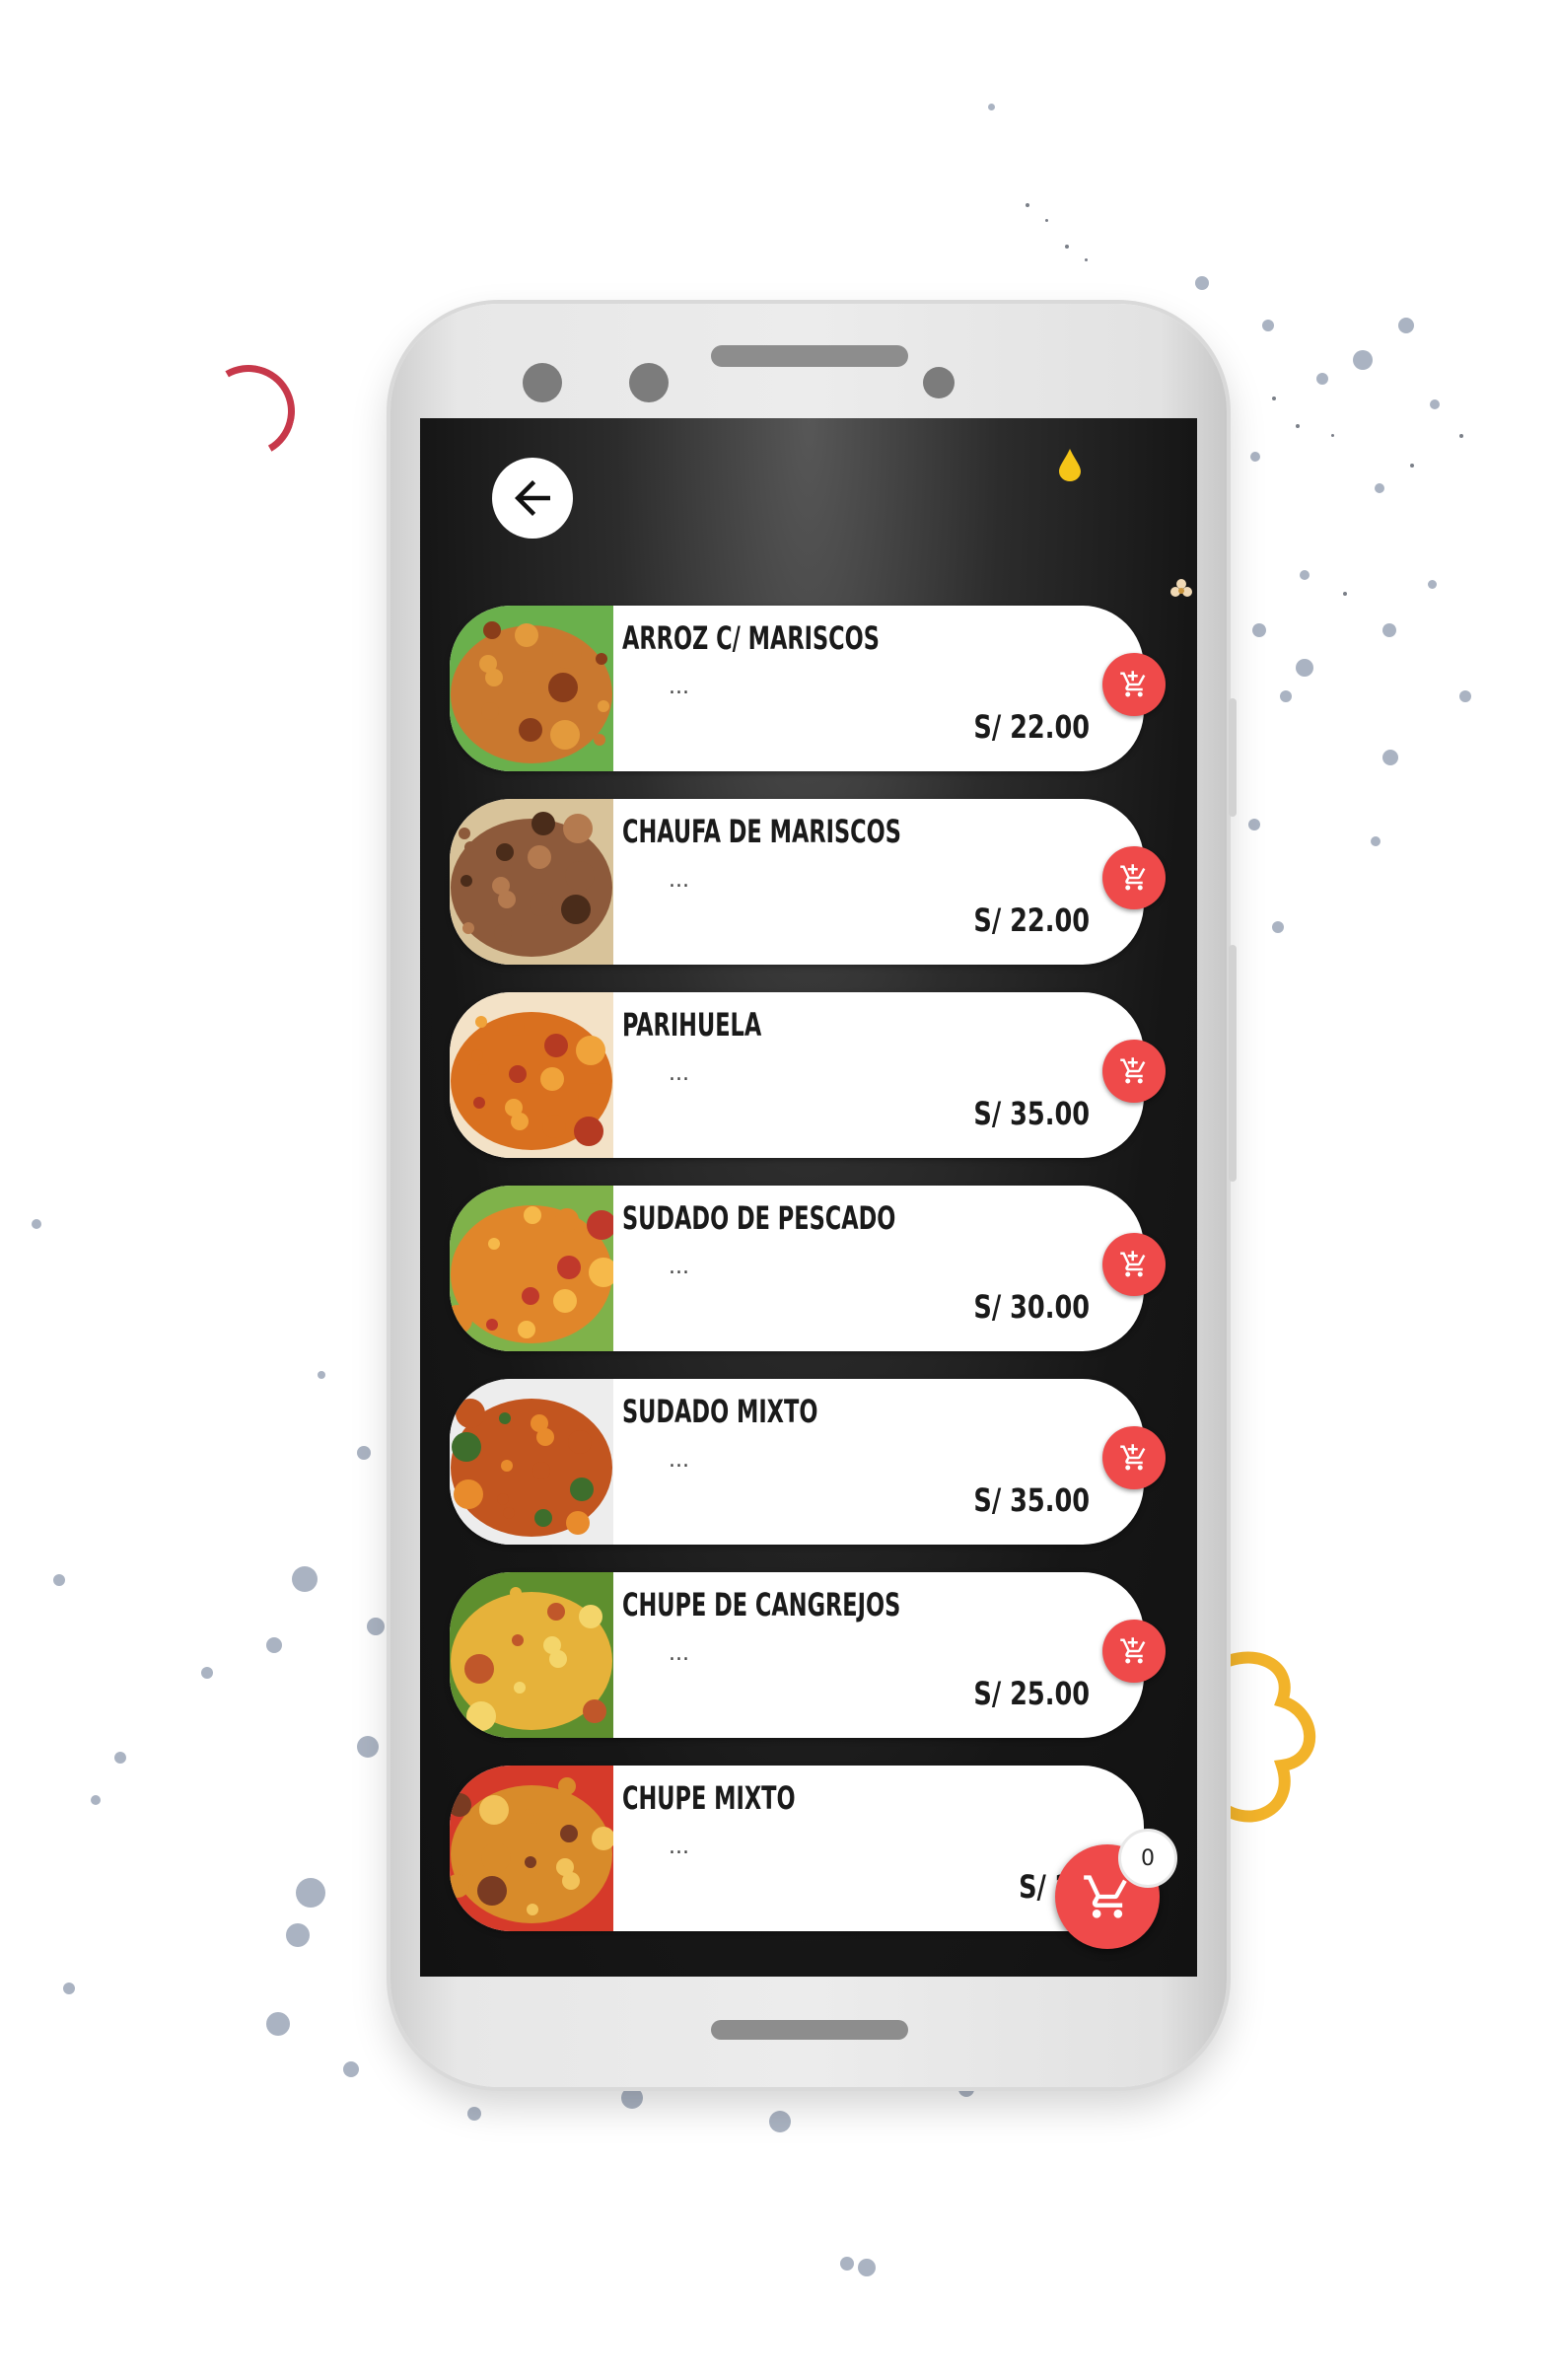 Image resolution: width=1558 pixels, height=2380 pixels. Describe the element at coordinates (1031, 1693) in the screenshot. I see `dish-price: S/ 25.00` at that location.